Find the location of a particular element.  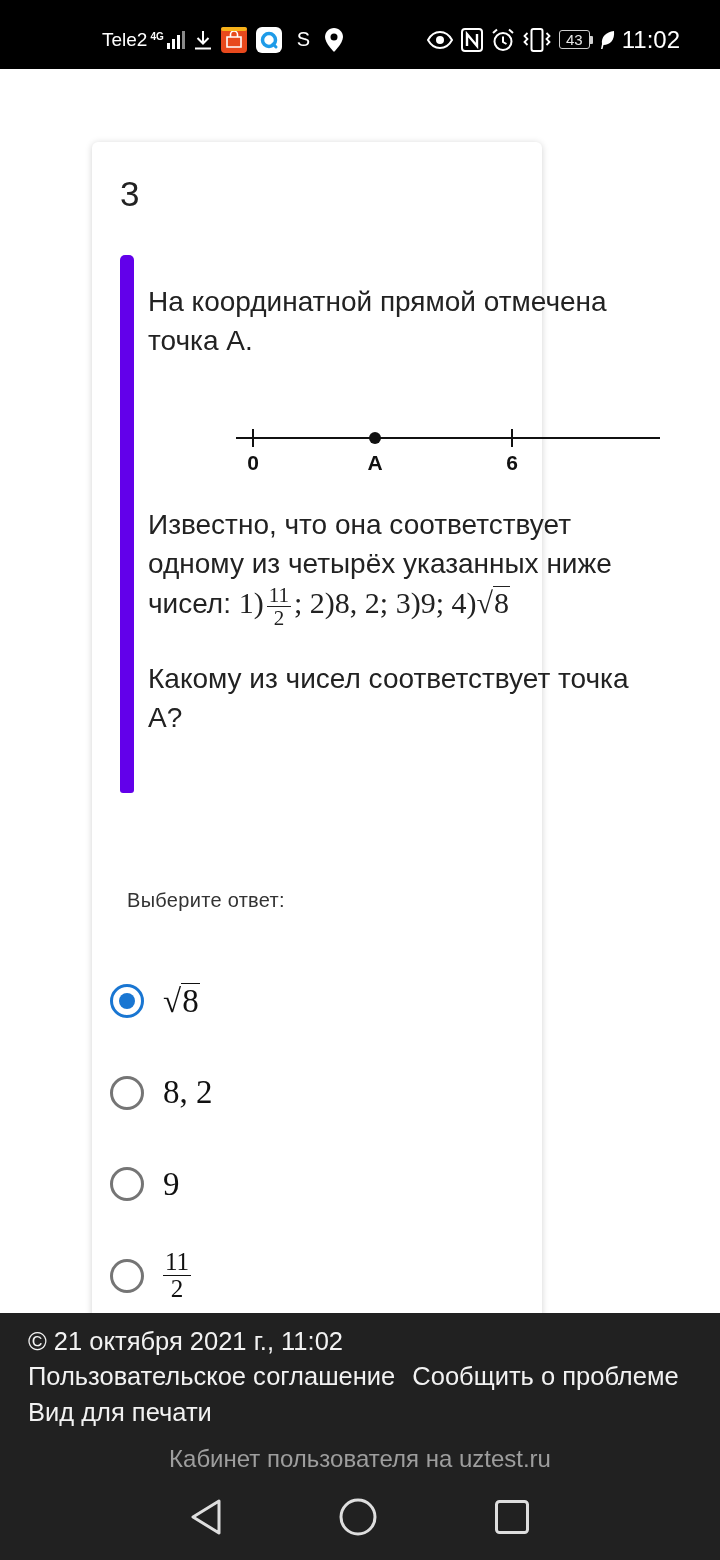

signal-bars-icon is located at coordinates (175, 39).